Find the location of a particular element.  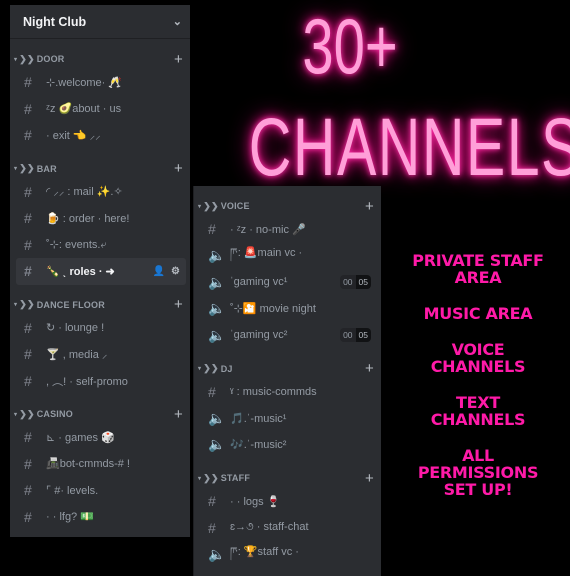

text-channel: # ⊹.welcome· 🥂 is located at coordinates (101, 82).